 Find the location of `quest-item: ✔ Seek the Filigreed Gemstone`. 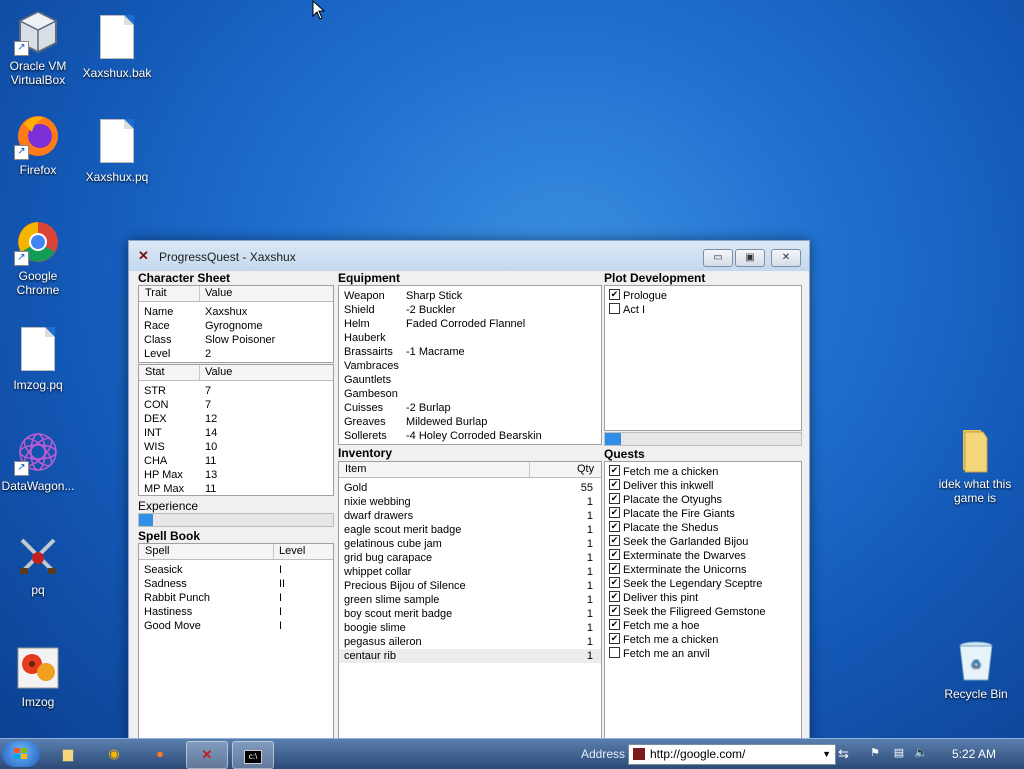

quest-item: ✔ Seek the Filigreed Gemstone is located at coordinates (703, 612).